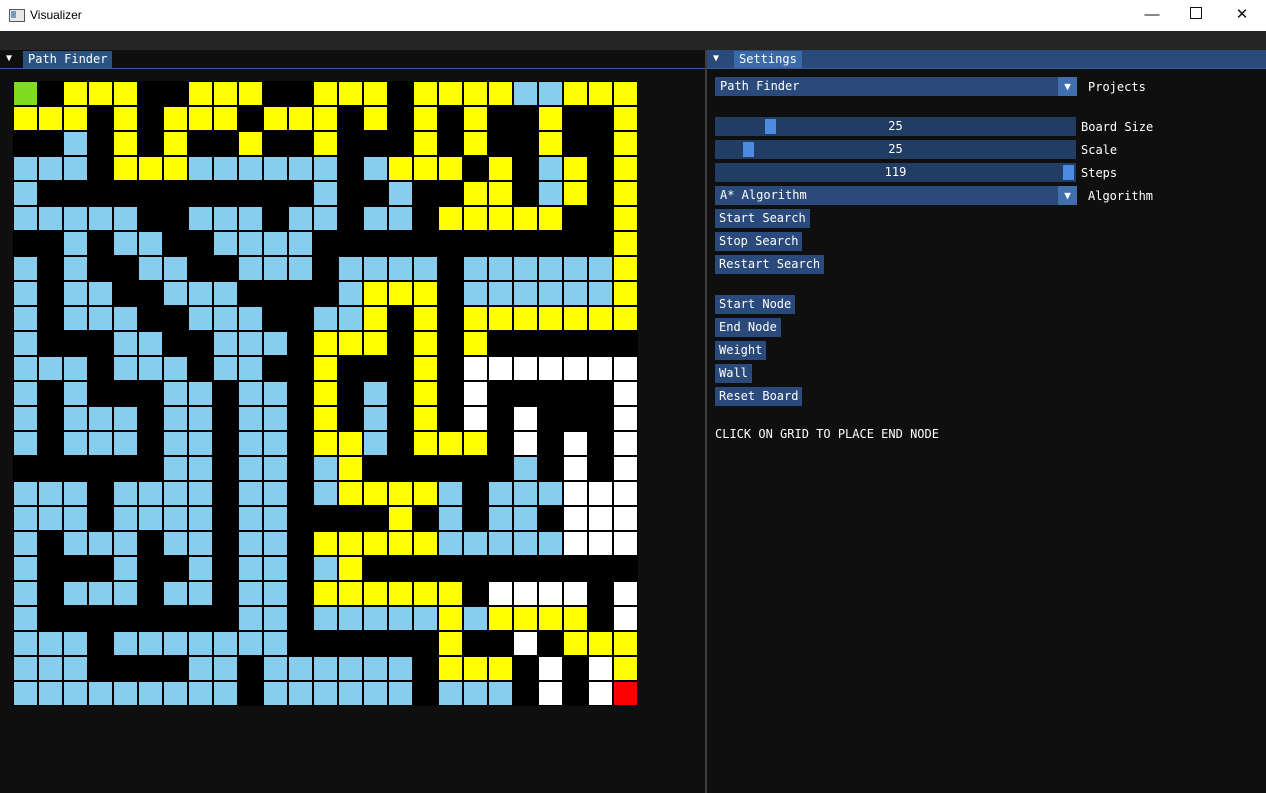  What do you see at coordinates (770, 126) in the screenshot?
I see `board-size-slider-grab` at bounding box center [770, 126].